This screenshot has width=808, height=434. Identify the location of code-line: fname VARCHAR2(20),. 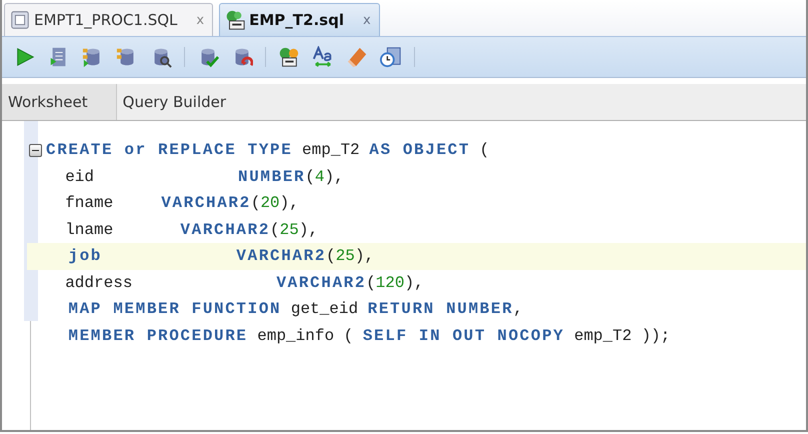
(181, 203).